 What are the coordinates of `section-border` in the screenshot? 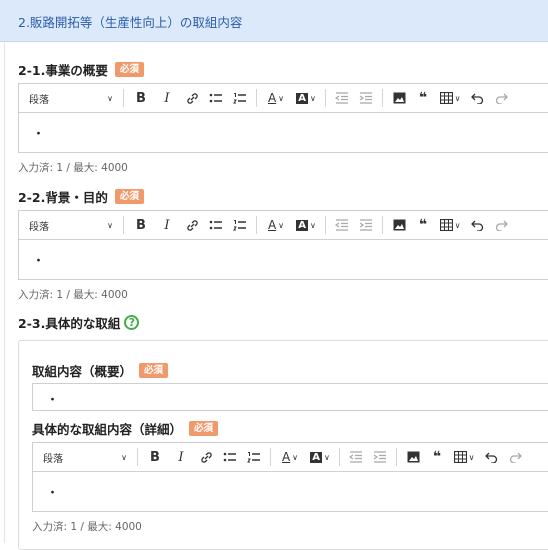 It's located at (4, 292).